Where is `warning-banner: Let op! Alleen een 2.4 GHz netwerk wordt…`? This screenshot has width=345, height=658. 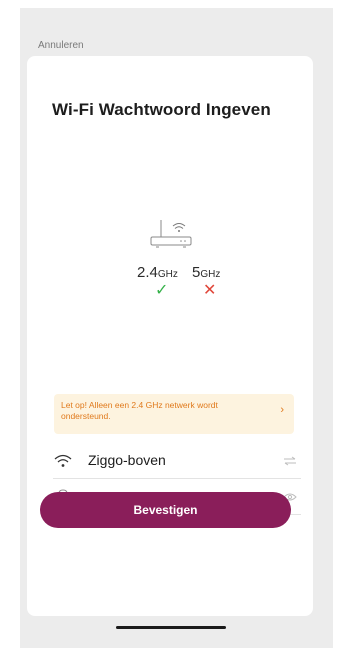
warning-banner: Let op! Alleen een 2.4 GHz netwerk wordt… is located at coordinates (174, 414).